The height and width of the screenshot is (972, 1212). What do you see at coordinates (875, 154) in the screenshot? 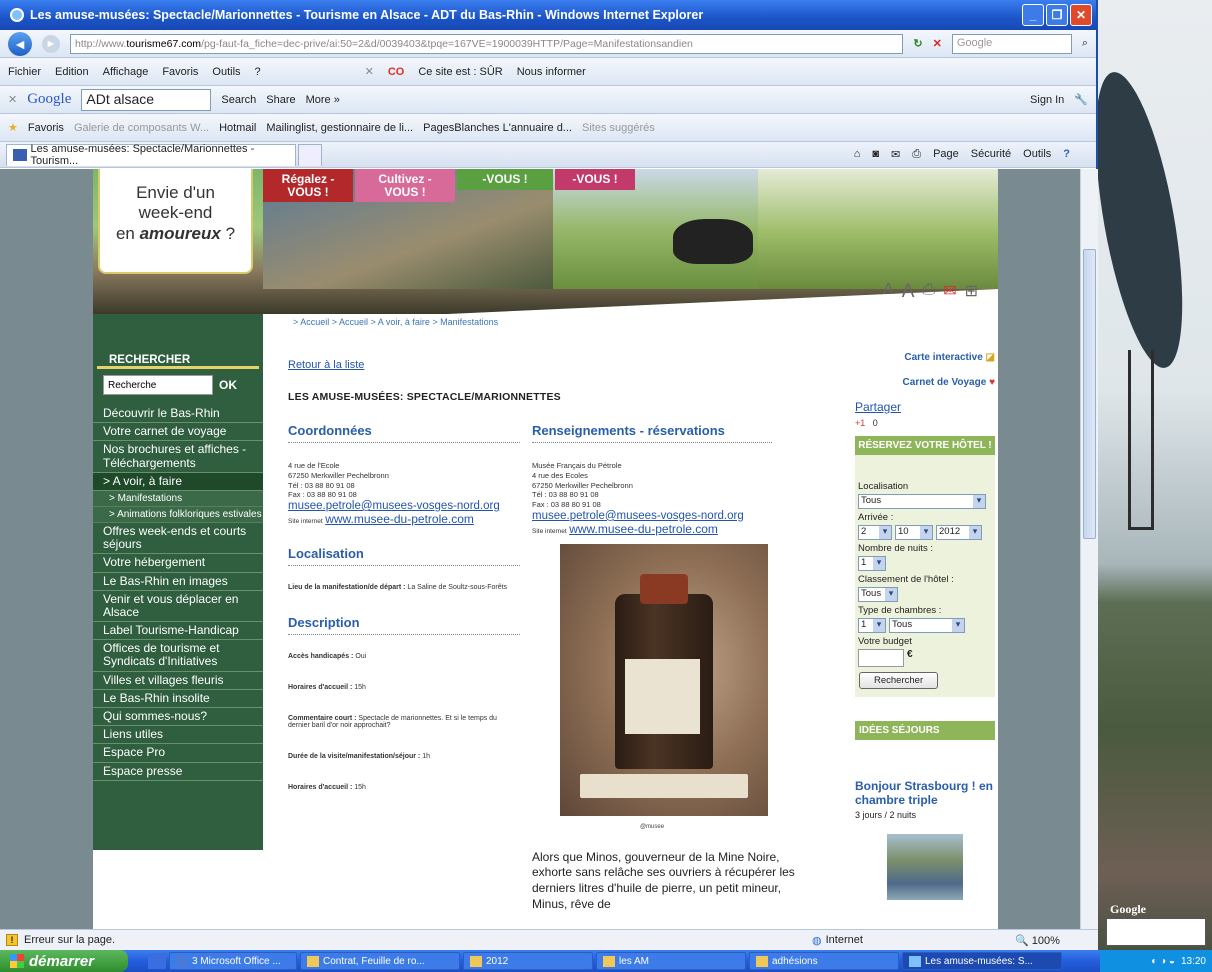
I see `feeds-icon: ◙` at bounding box center [875, 154].